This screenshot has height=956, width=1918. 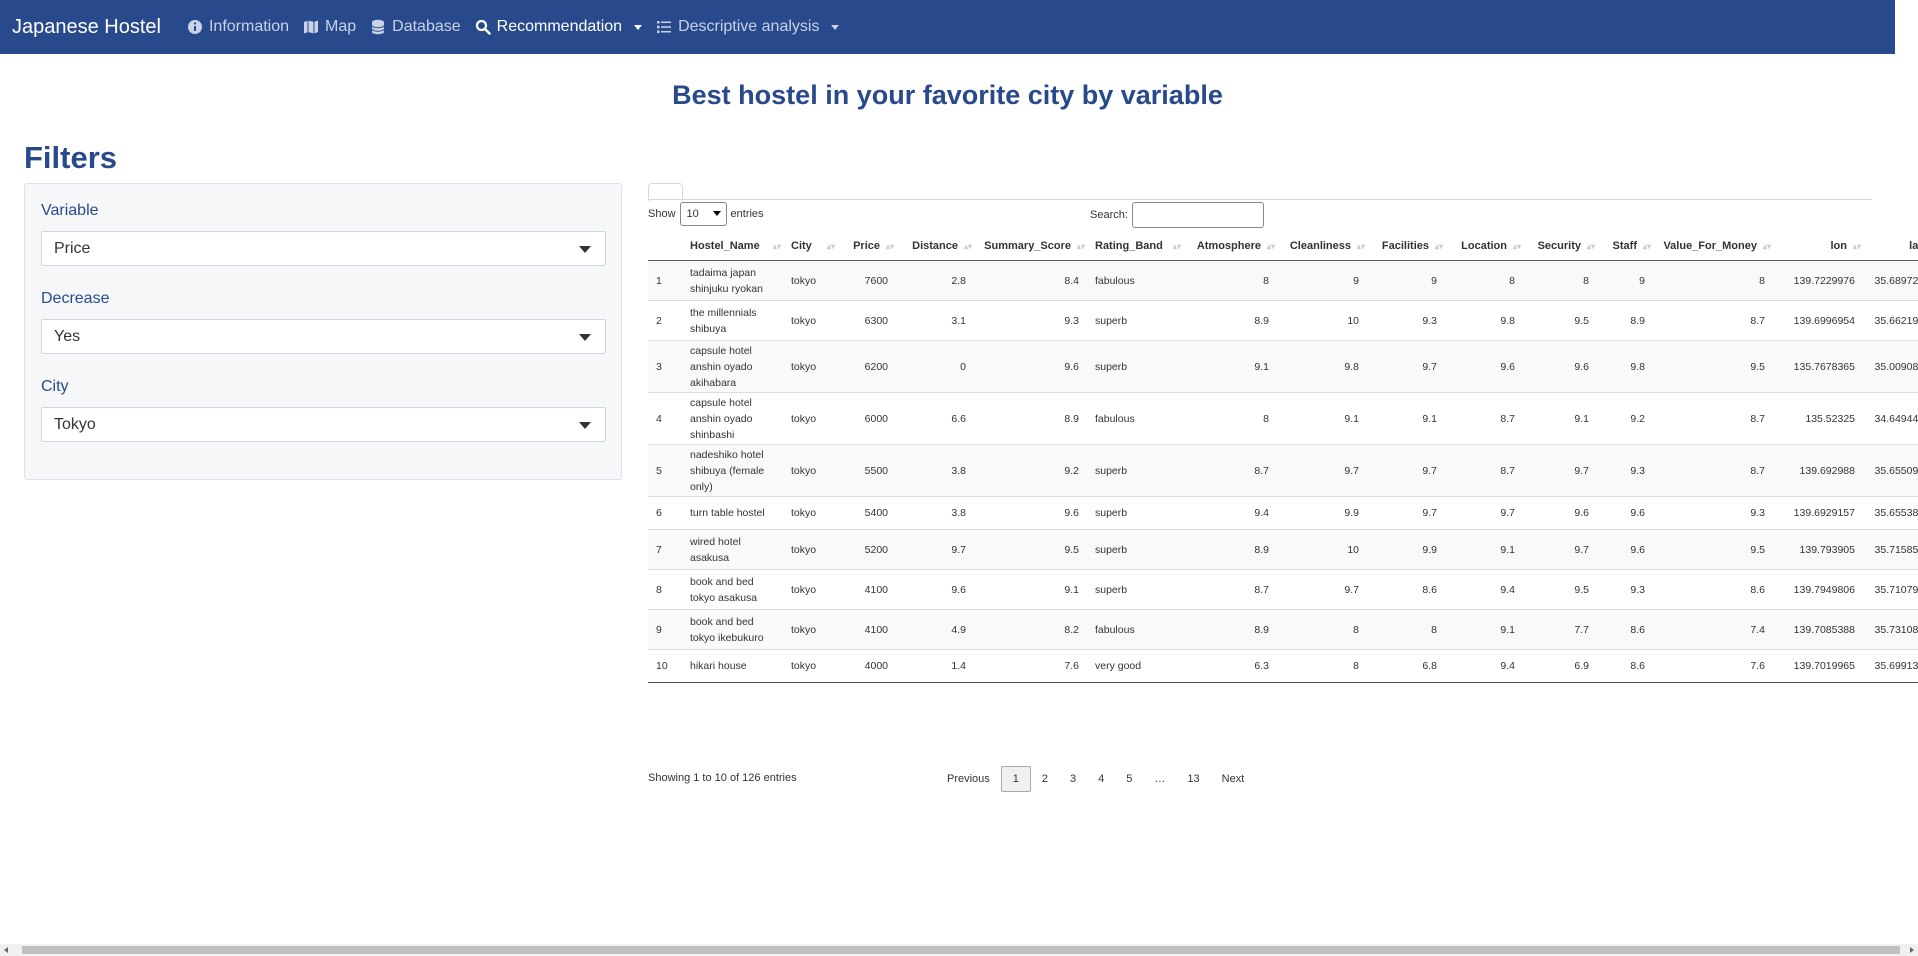 I want to click on scroll-left-icon, so click(x=6, y=950).